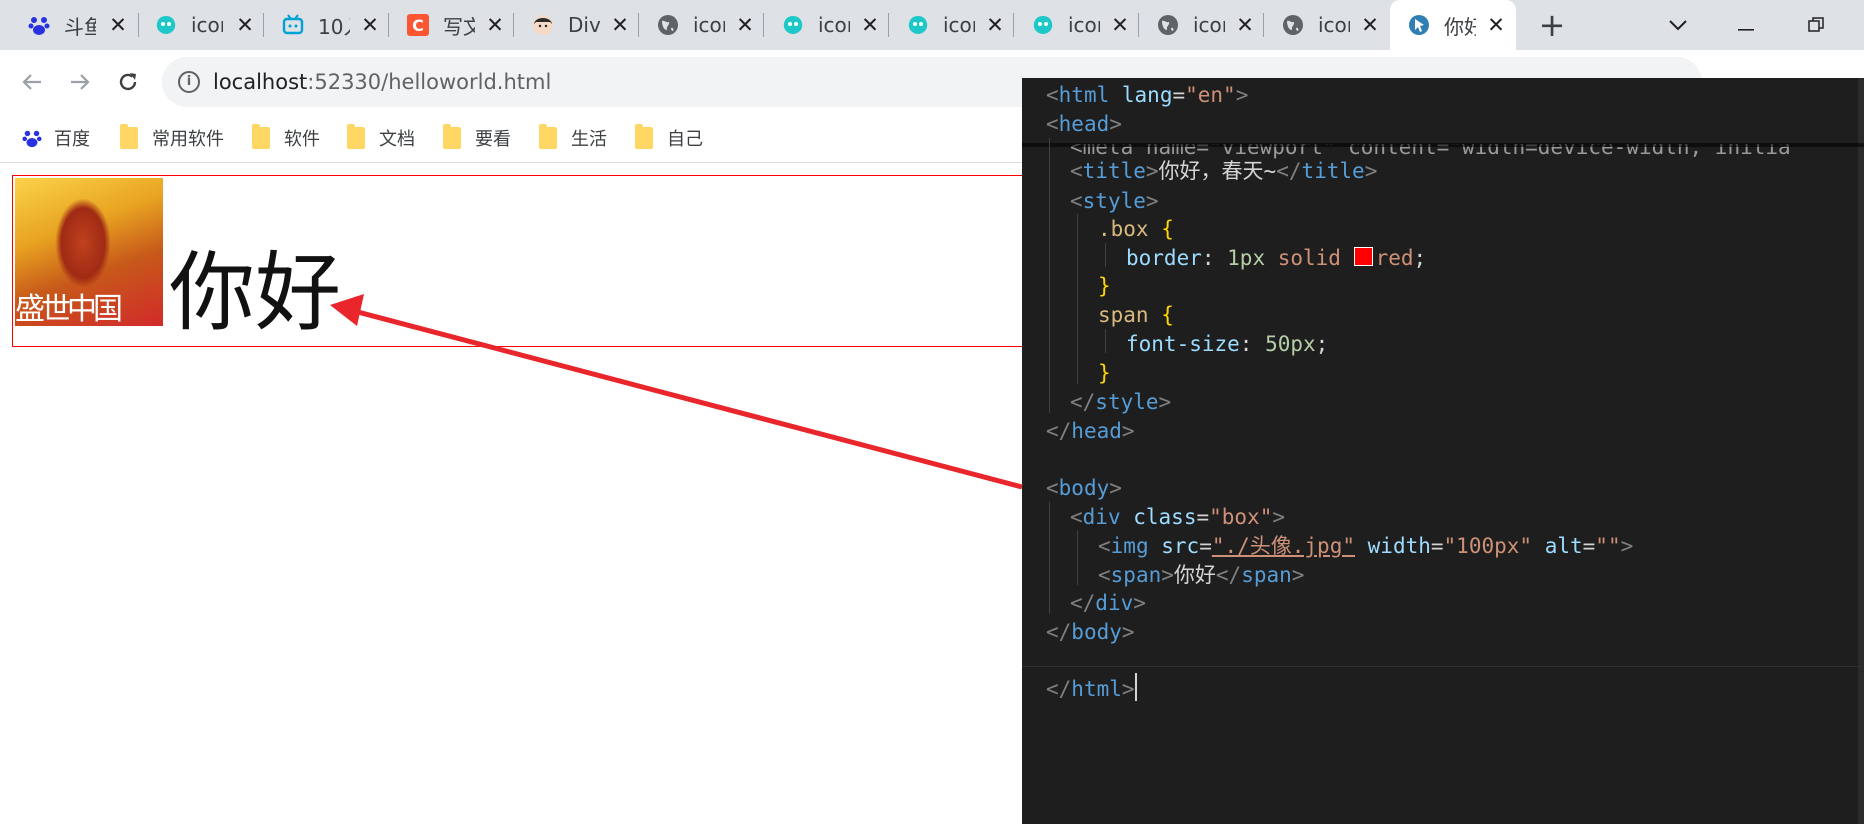  I want to click on code-token: span, so click(1123, 315).